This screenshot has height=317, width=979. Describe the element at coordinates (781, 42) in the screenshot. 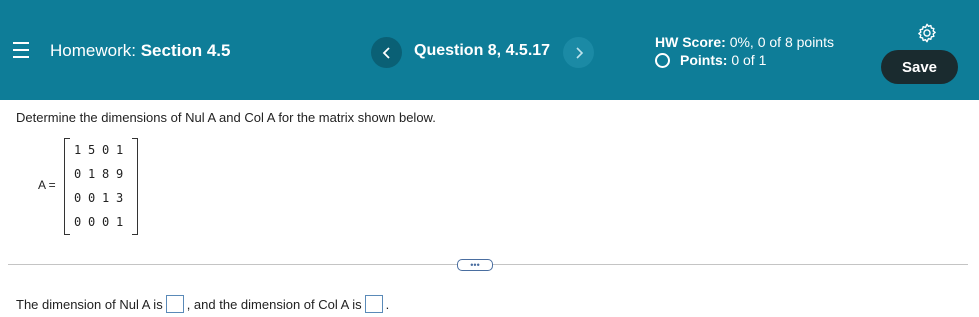

I see `hw-score-value: 0%, 0 of 8 points` at that location.